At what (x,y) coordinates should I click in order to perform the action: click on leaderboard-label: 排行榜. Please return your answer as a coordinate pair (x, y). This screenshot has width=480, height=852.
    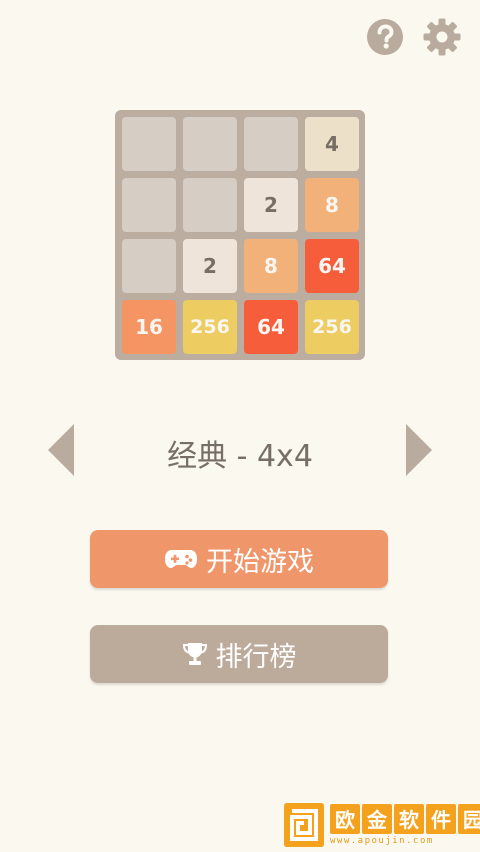
    Looking at the image, I should click on (256, 657).